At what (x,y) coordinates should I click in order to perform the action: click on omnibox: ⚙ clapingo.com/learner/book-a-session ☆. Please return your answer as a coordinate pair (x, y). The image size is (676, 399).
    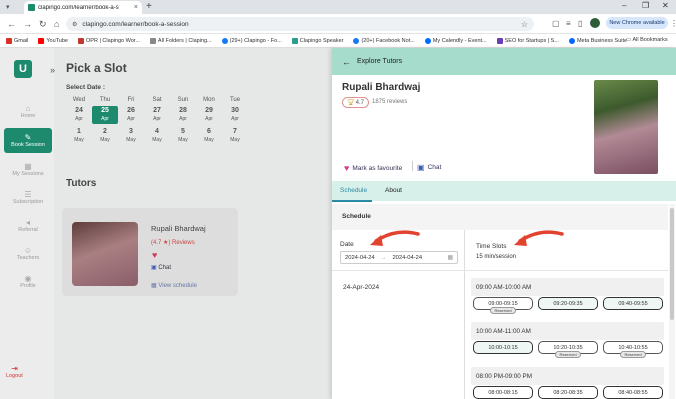
    Looking at the image, I should click on (300, 24).